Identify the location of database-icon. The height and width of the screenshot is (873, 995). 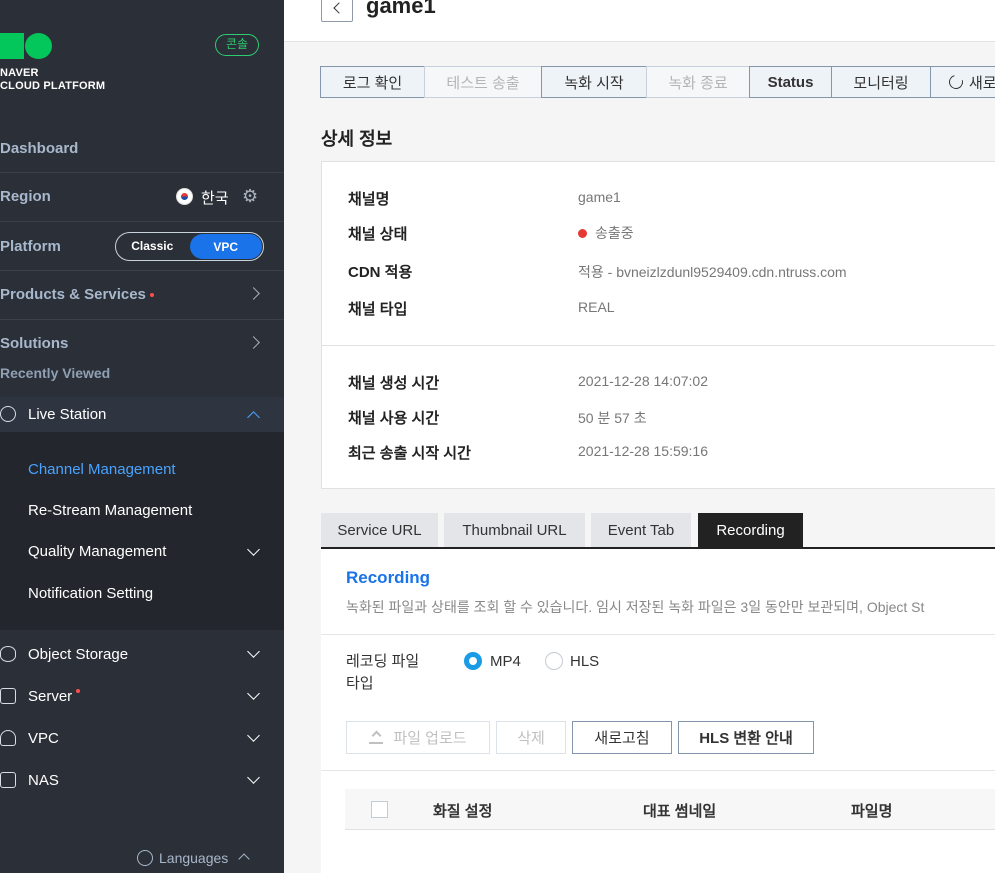
(8, 654).